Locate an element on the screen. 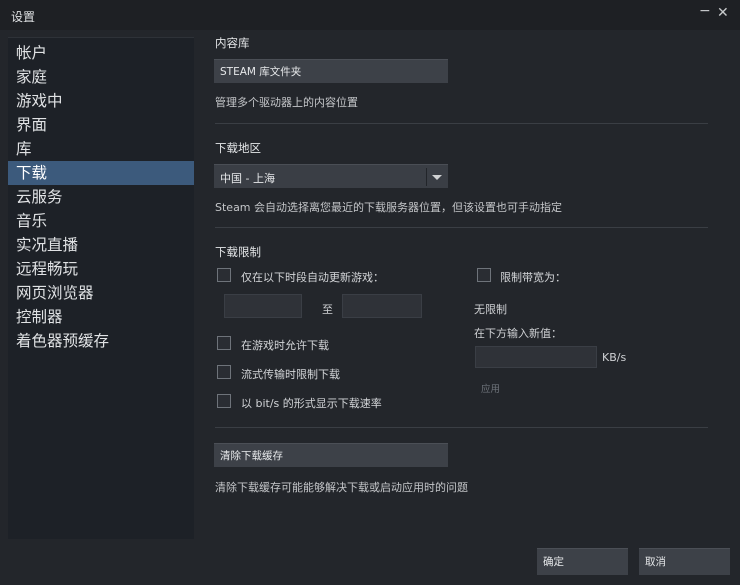  chevron-down-icon is located at coordinates (437, 177).